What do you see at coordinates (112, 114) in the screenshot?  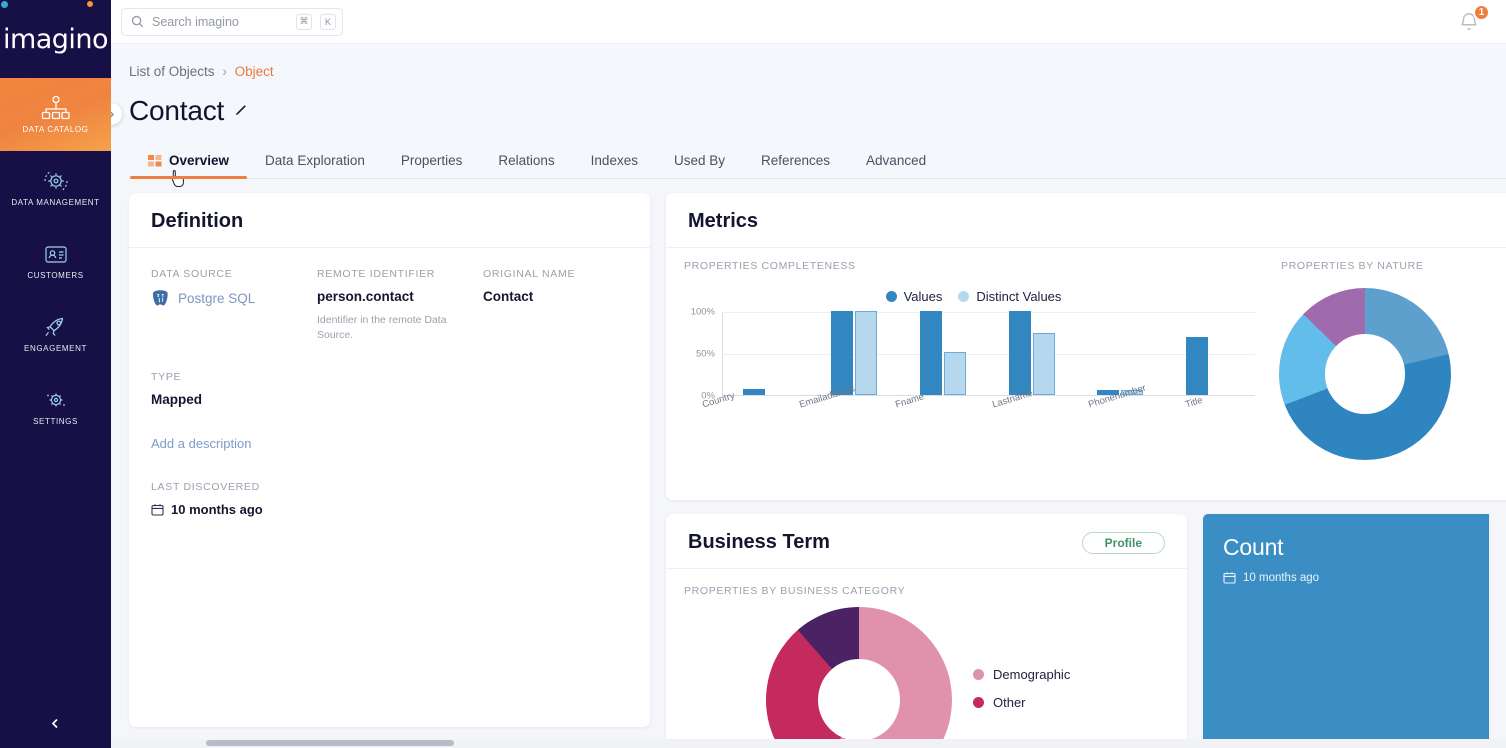 I see `chevron-right-icon` at bounding box center [112, 114].